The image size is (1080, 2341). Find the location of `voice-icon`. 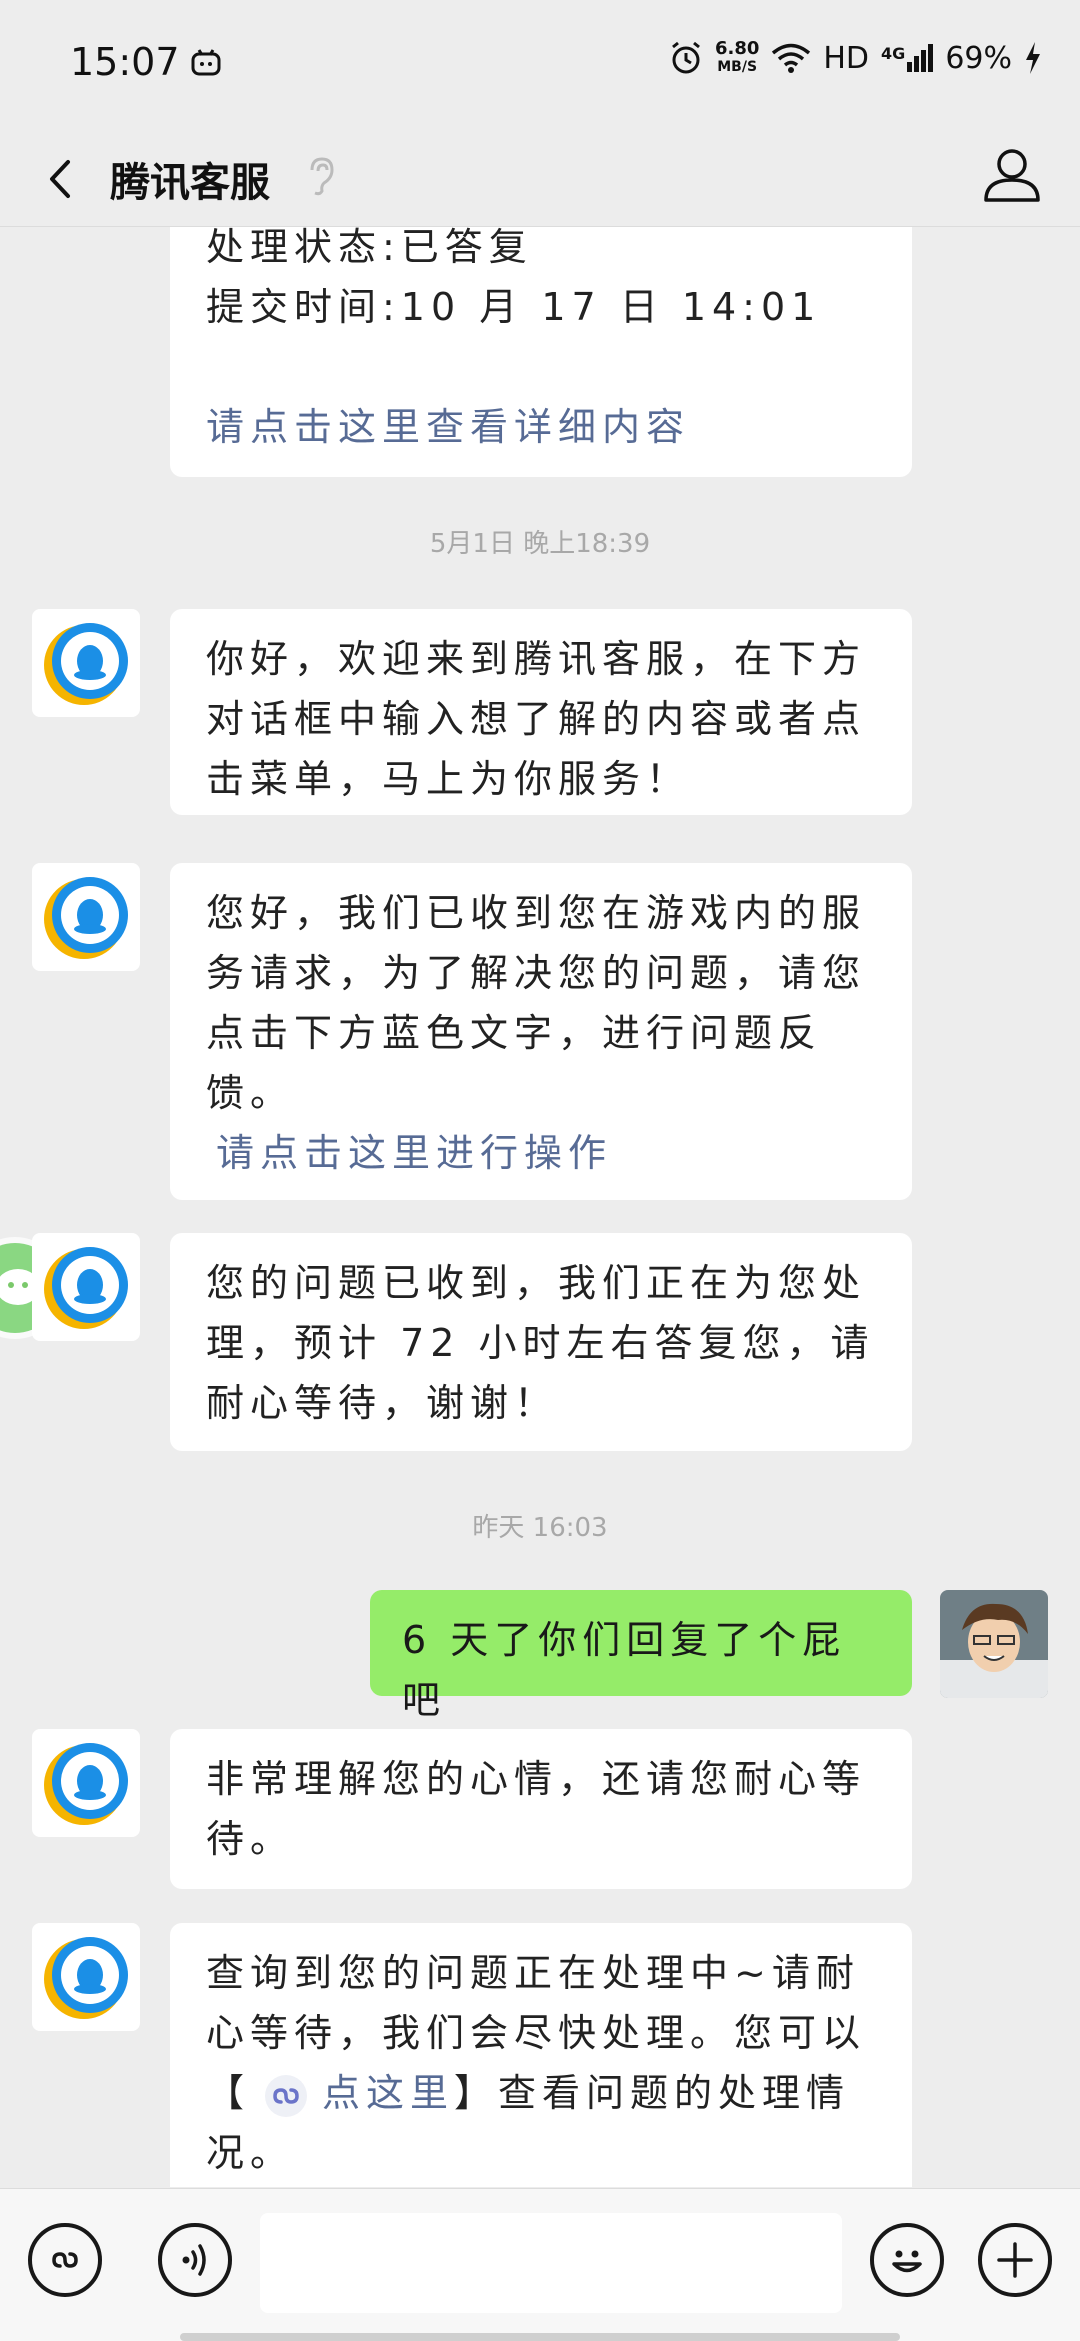

voice-icon is located at coordinates (194, 2260).